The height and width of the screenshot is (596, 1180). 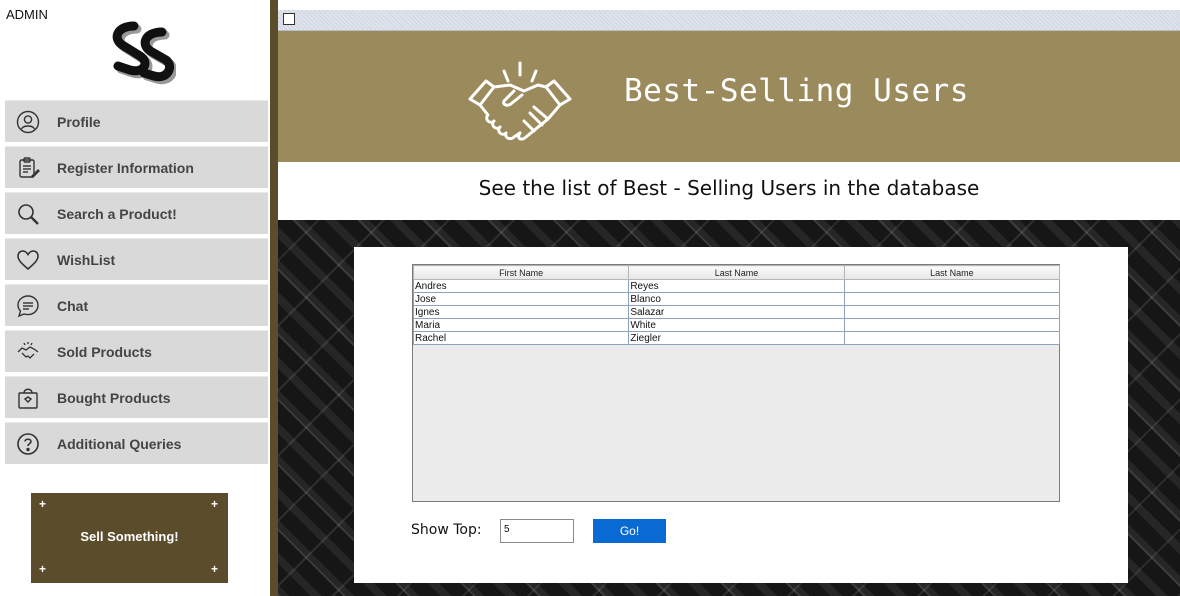 I want to click on sidebar-item-label: Sold Products, so click(x=104, y=351).